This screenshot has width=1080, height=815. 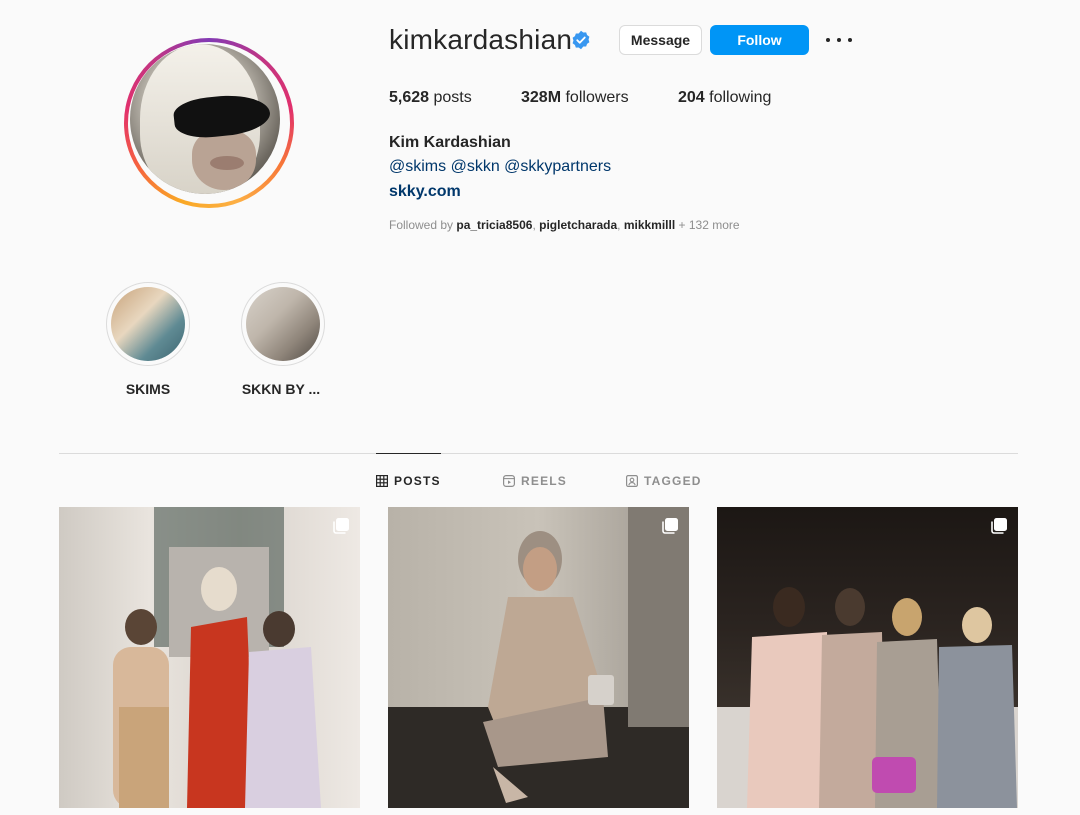 What do you see at coordinates (205, 119) in the screenshot?
I see `avatar-image` at bounding box center [205, 119].